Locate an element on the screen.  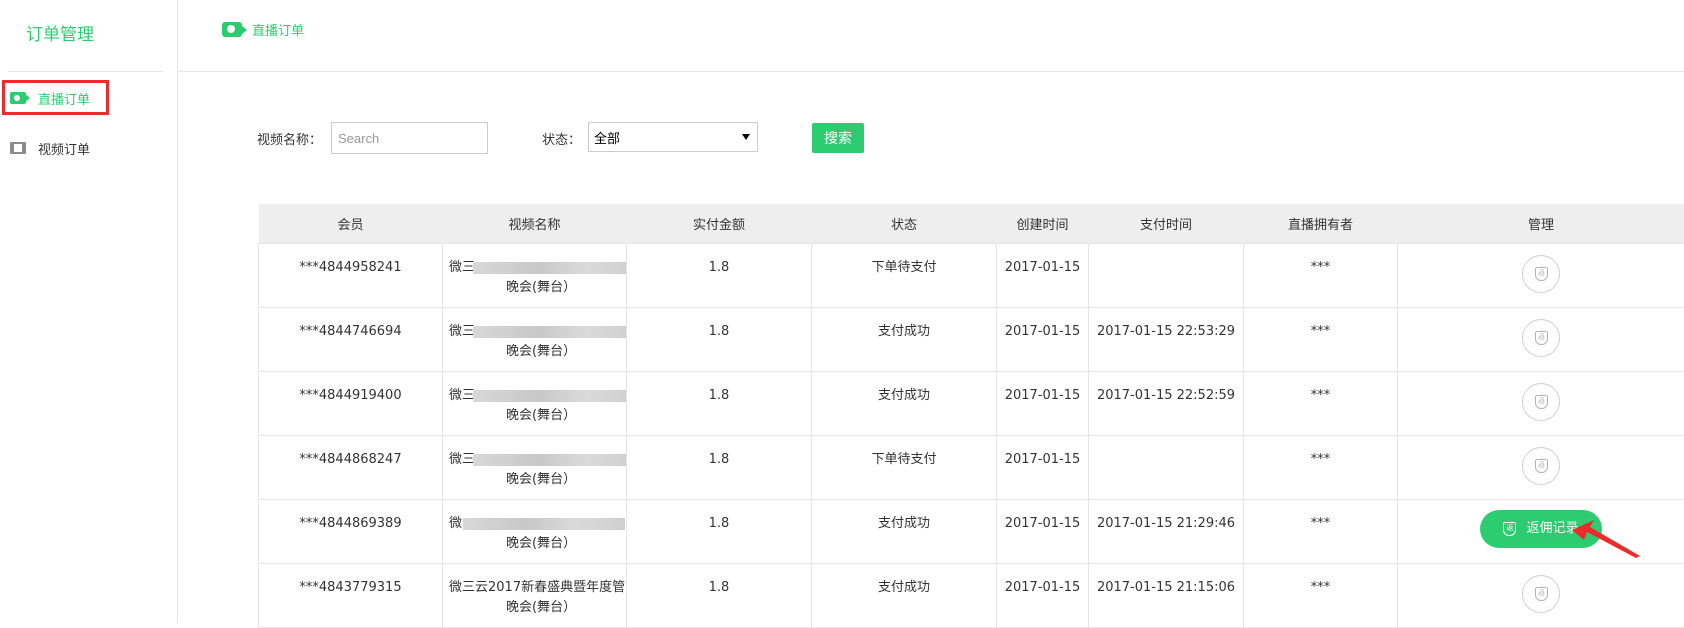
page-header: 直播订单 is located at coordinates (931, 36).